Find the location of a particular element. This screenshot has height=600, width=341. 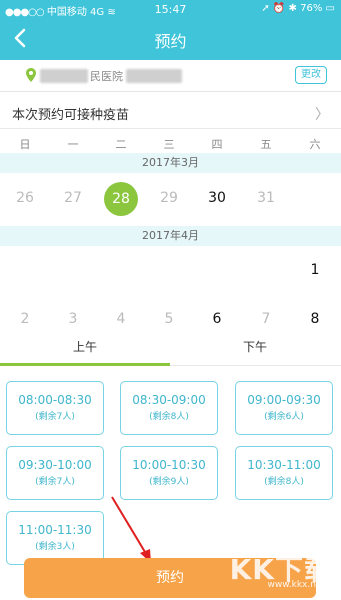

period-tabs: 上午 下午 is located at coordinates (170, 348).